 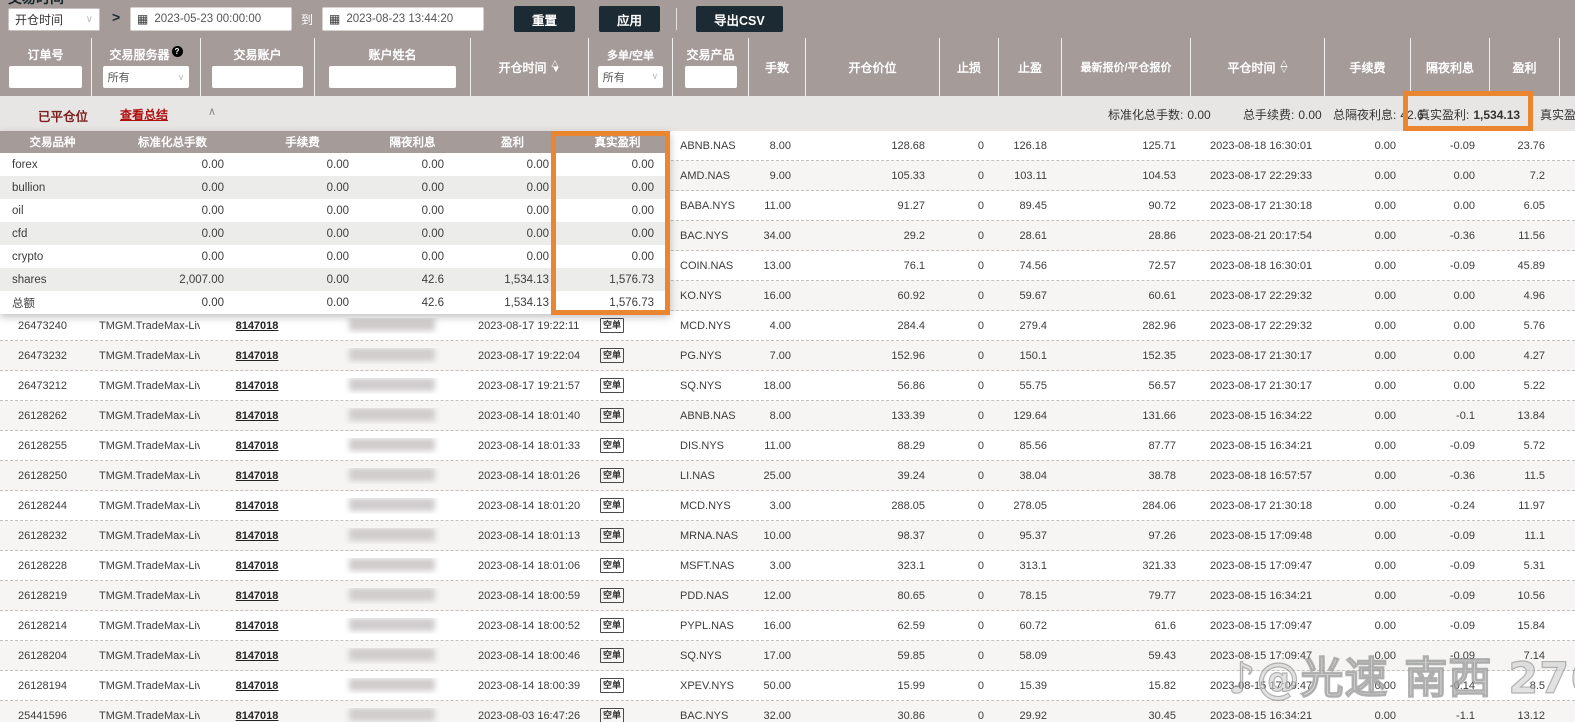 I want to click on info-icon: ?, so click(x=177, y=51).